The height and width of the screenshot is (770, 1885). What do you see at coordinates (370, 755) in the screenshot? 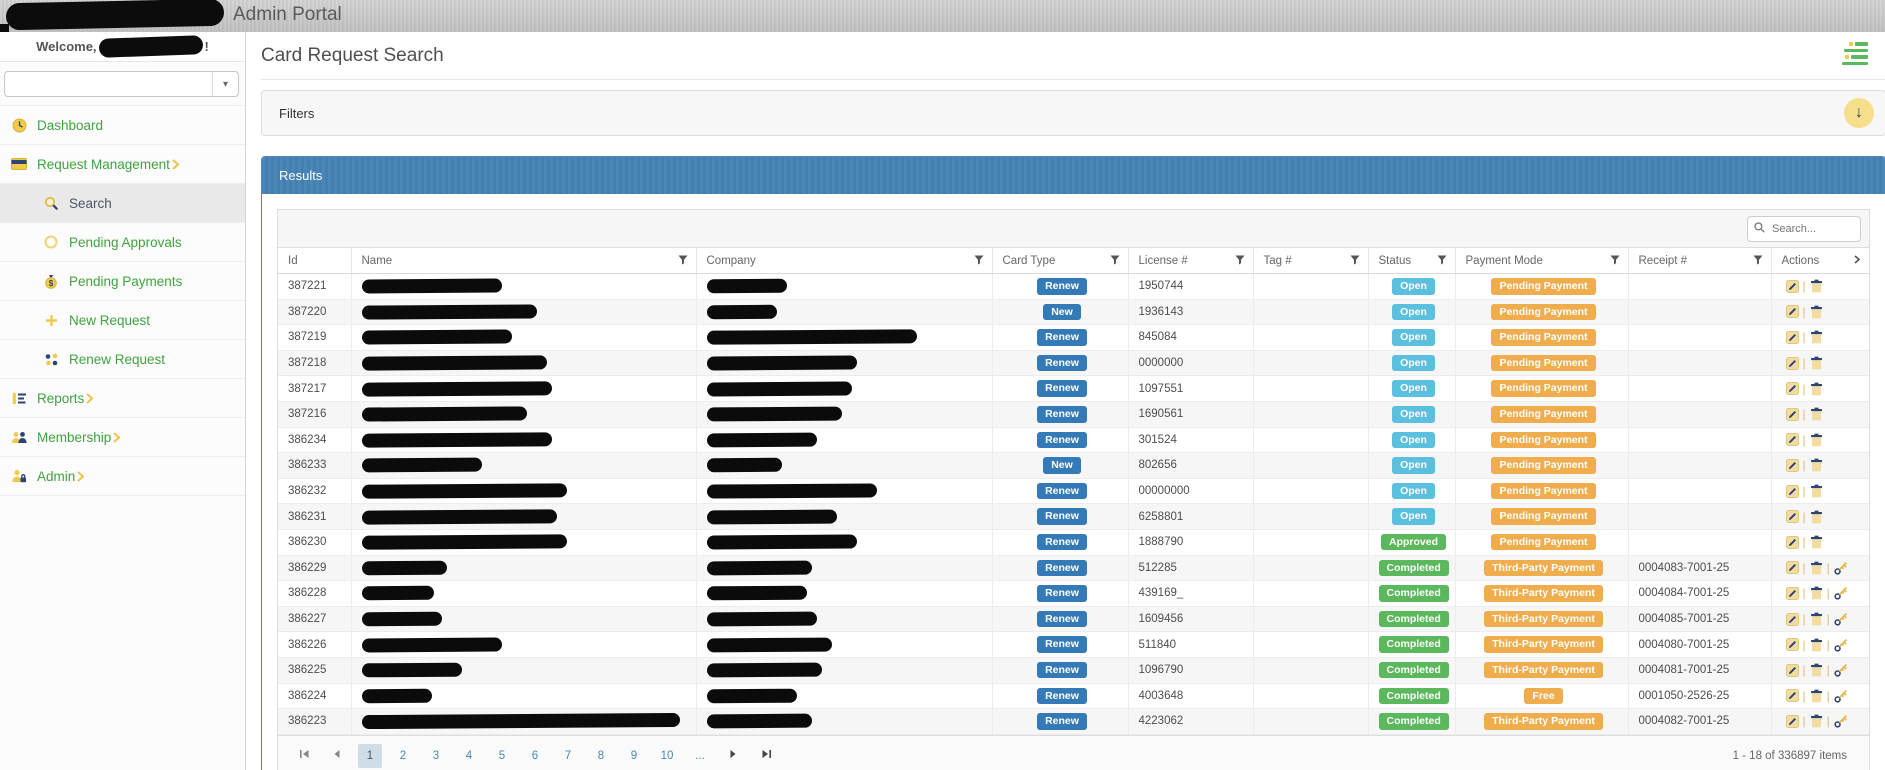
I see `pager-page-1: 1` at bounding box center [370, 755].